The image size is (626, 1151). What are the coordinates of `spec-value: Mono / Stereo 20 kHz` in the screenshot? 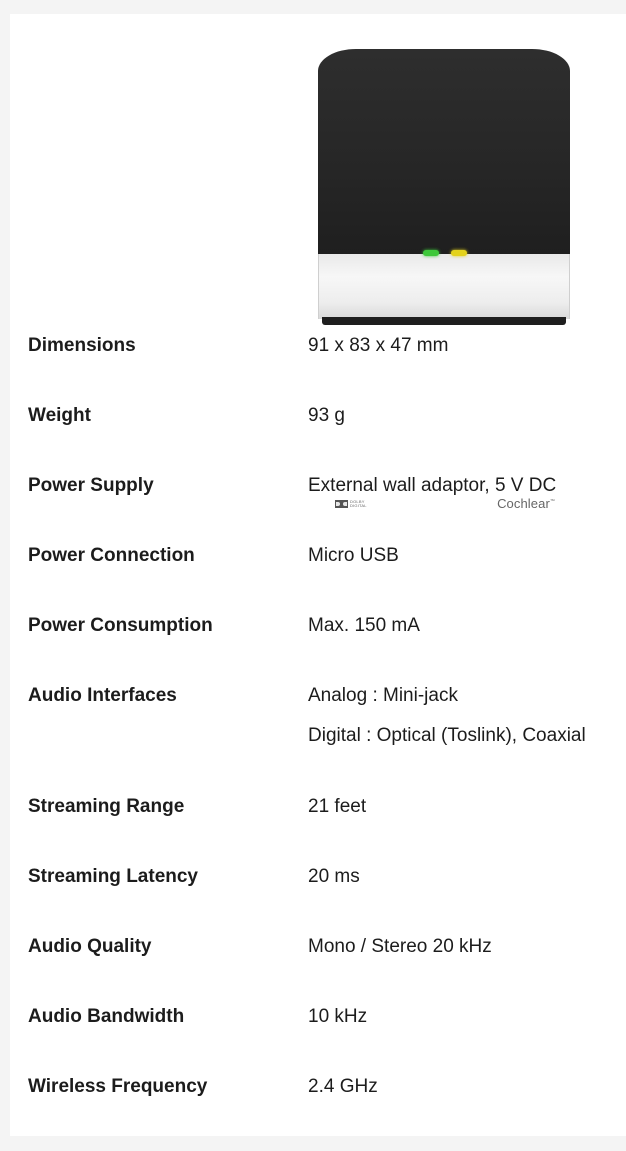 It's located at (400, 956).